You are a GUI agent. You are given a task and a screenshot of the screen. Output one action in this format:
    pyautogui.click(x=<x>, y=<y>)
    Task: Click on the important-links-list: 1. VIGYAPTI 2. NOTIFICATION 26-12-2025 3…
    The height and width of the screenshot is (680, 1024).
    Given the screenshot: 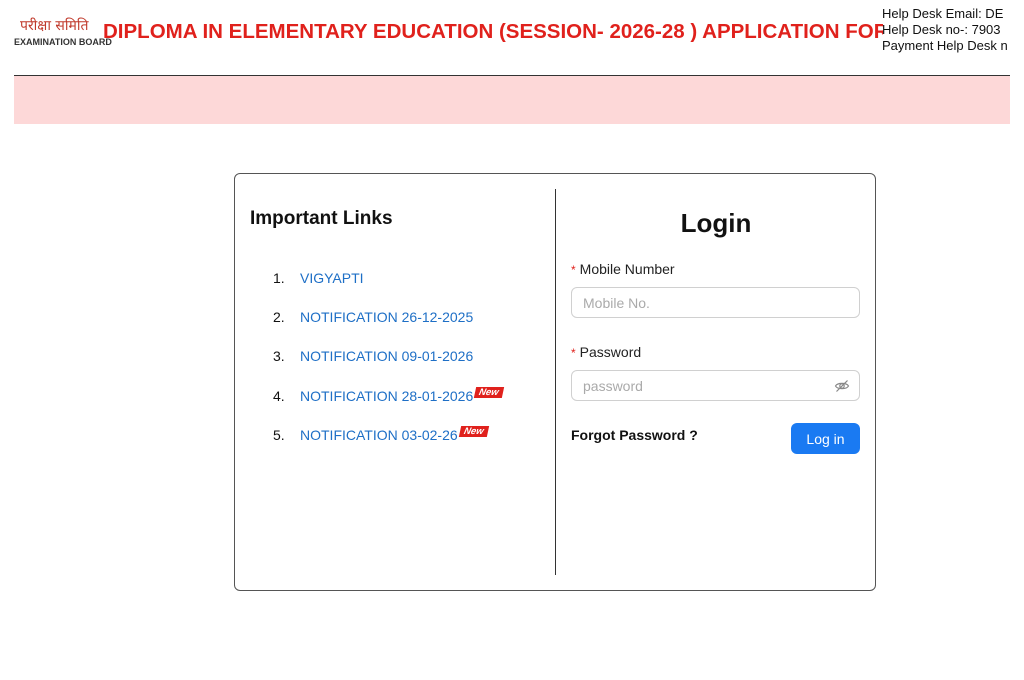 What is the action you would take?
    pyautogui.click(x=395, y=356)
    